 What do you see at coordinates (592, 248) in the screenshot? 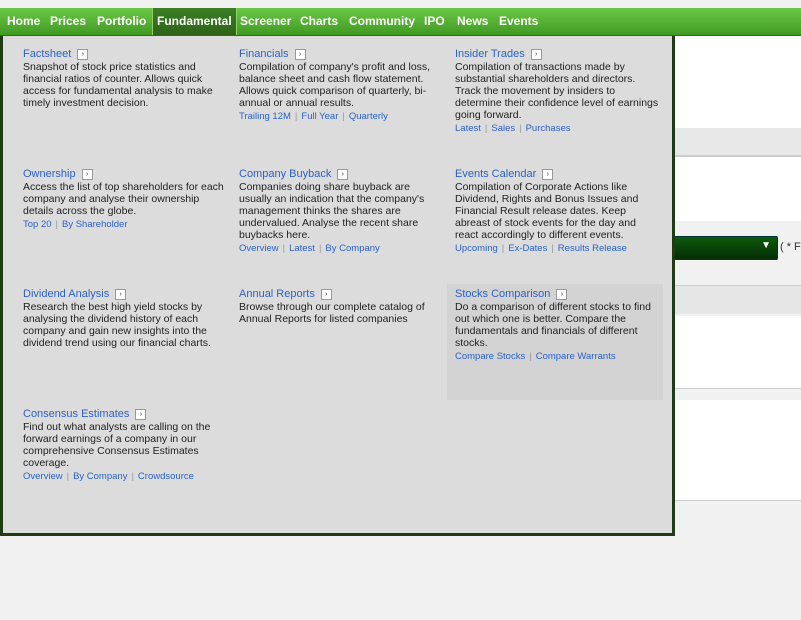
I see `menu-link-results-release: Results Release` at bounding box center [592, 248].